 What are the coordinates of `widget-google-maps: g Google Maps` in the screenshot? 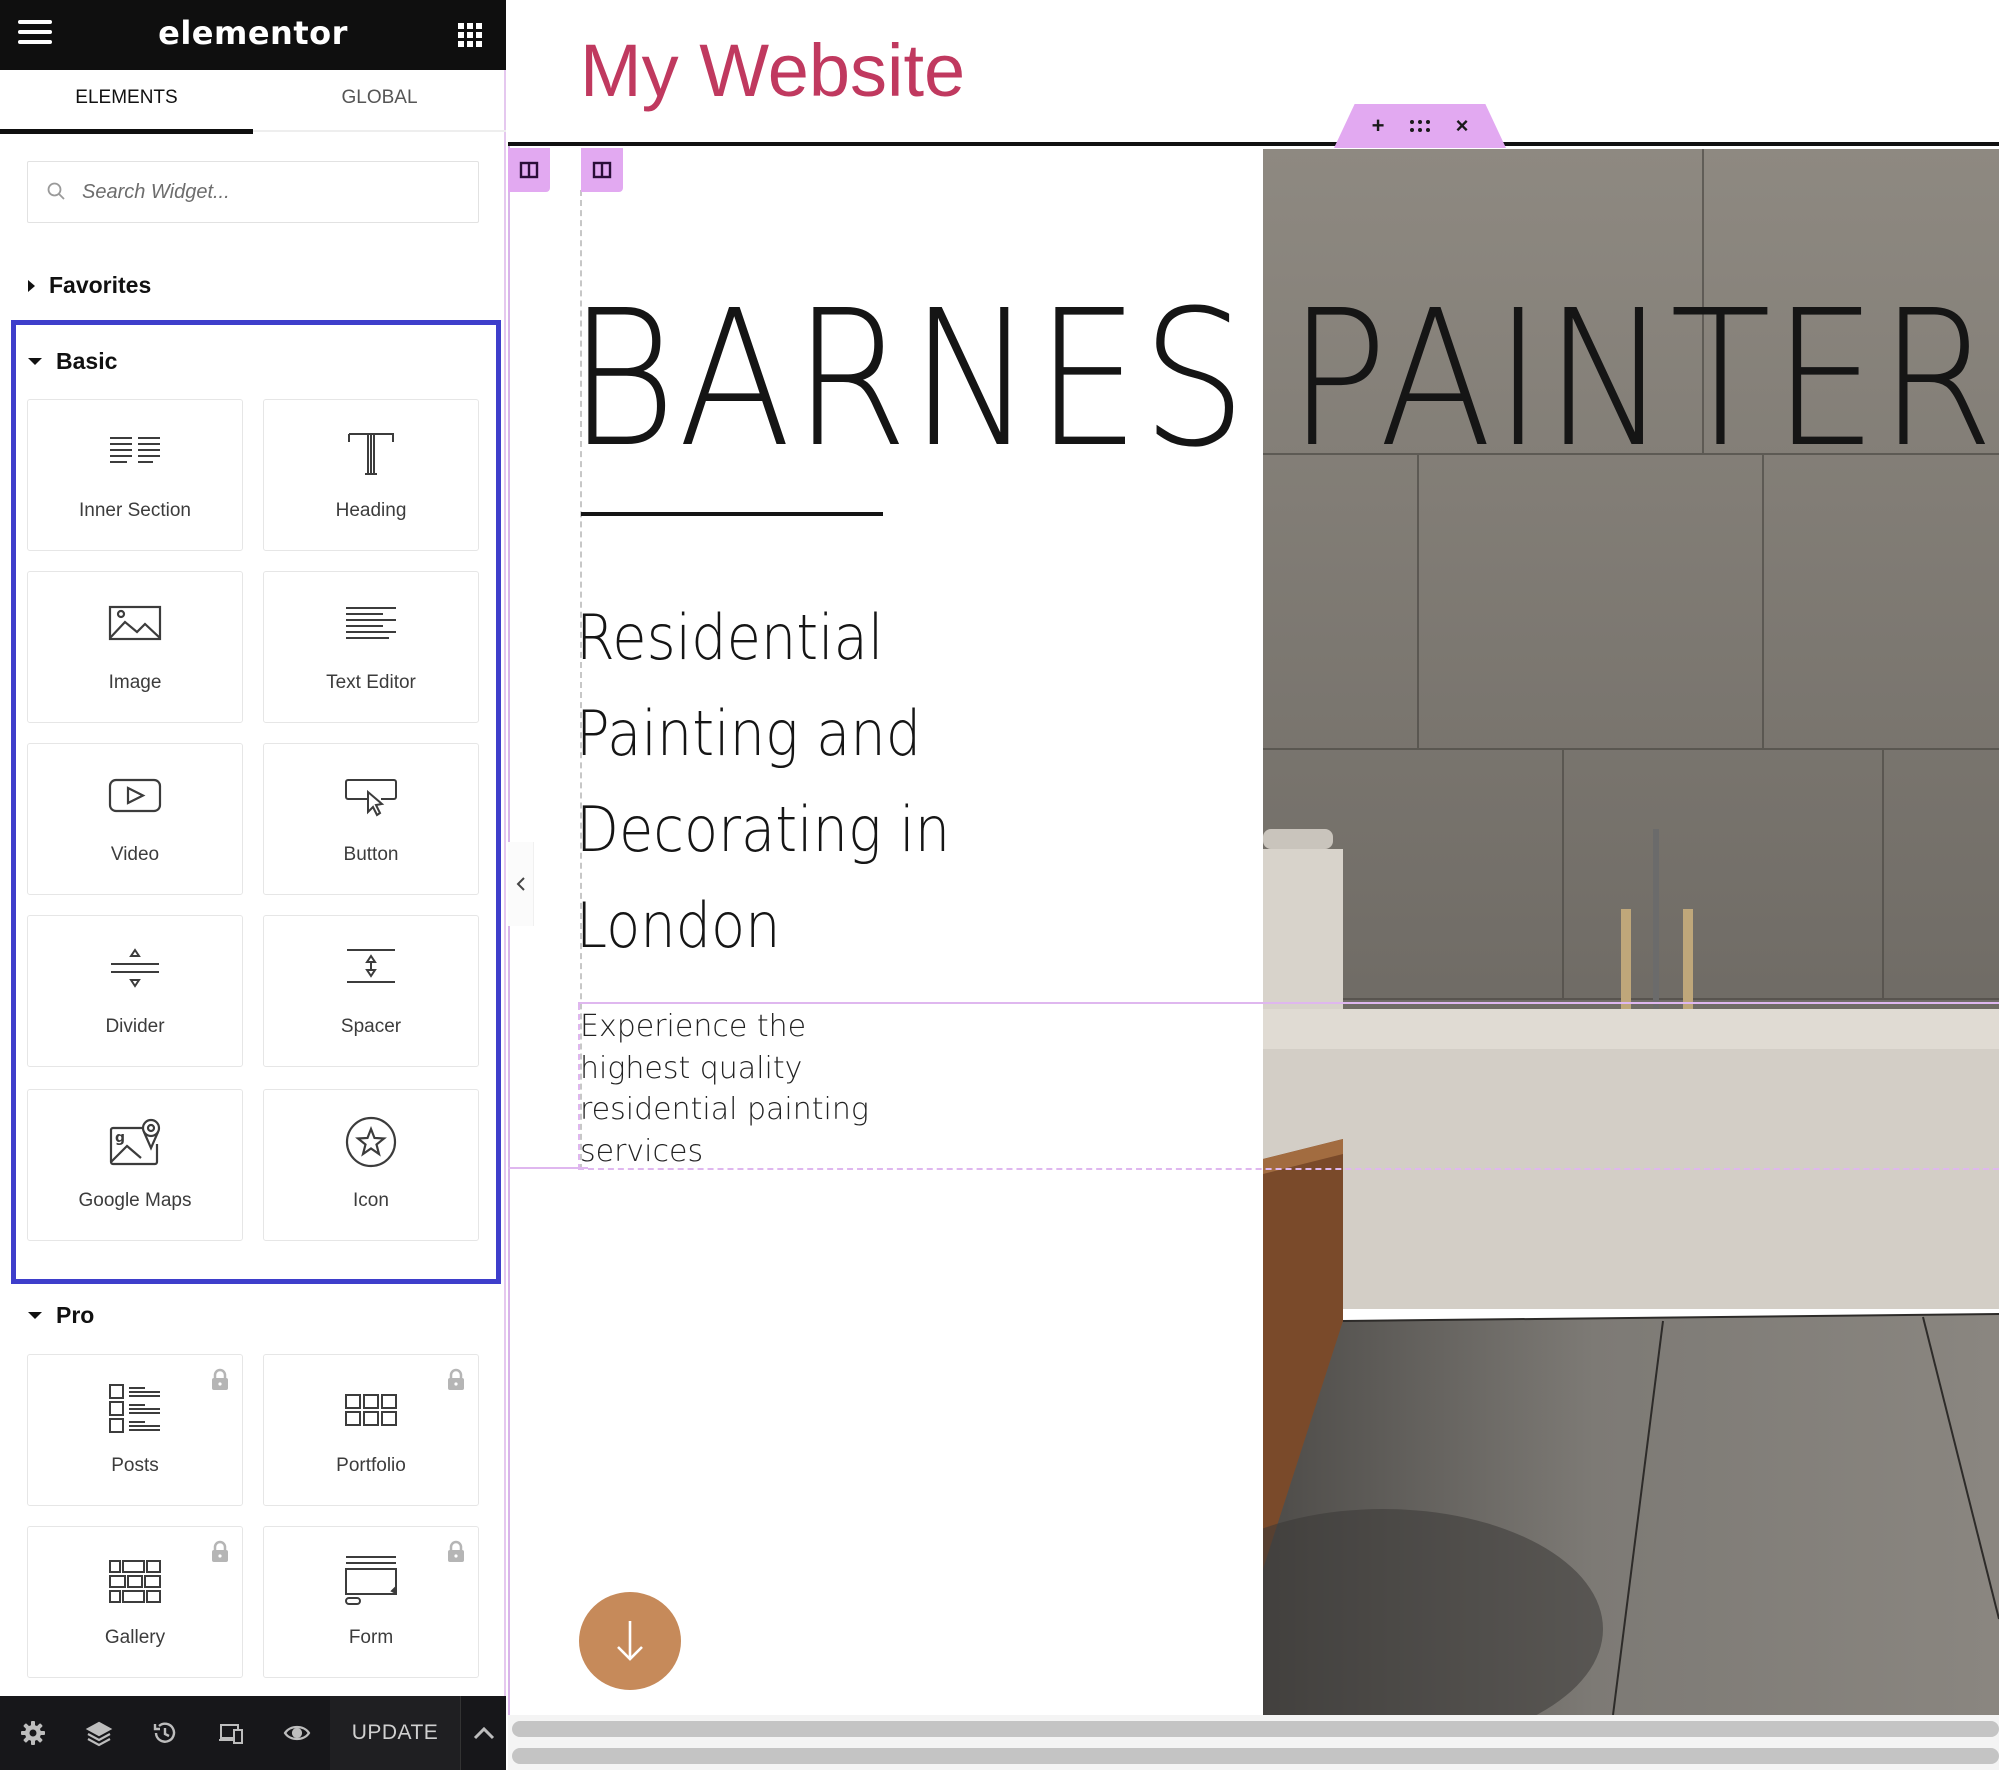 It's located at (135, 1165).